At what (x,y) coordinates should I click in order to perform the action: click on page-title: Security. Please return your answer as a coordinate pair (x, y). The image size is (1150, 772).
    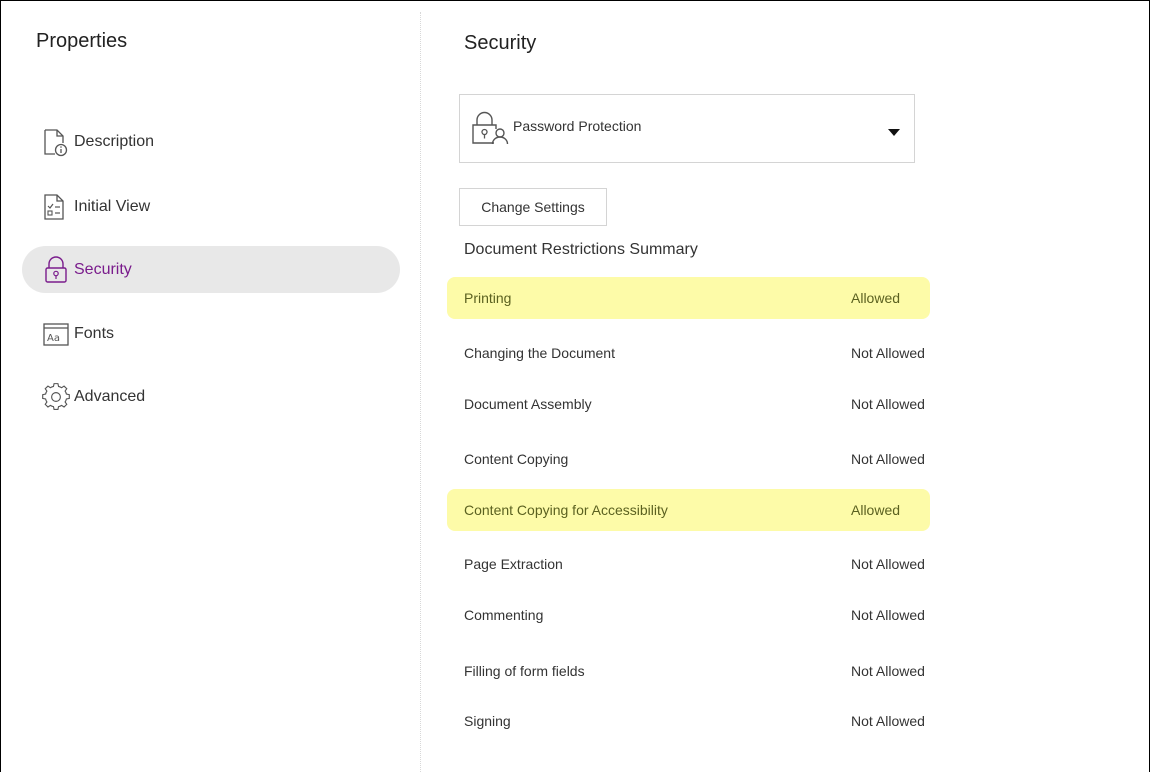
    Looking at the image, I should click on (500, 43).